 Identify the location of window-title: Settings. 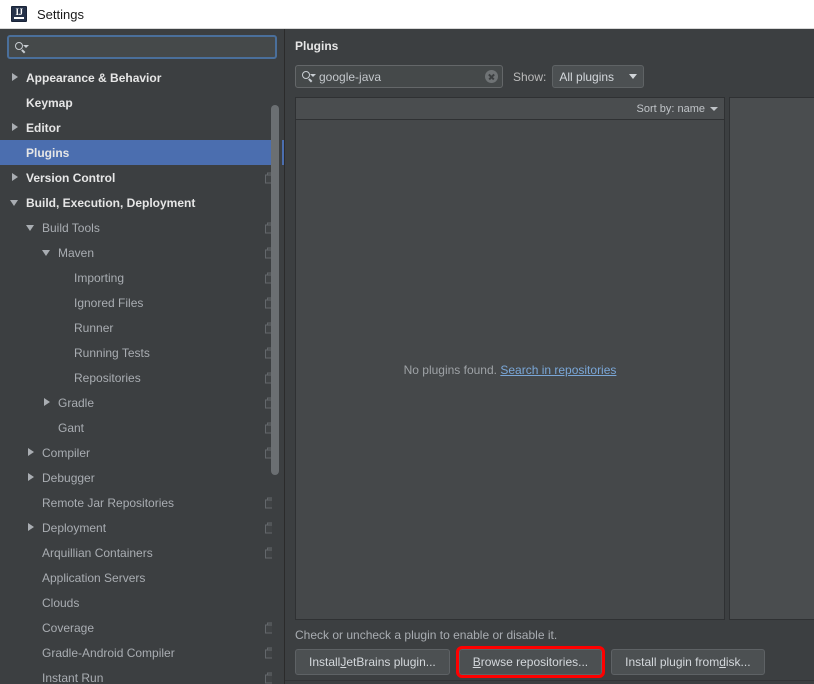
(60, 14).